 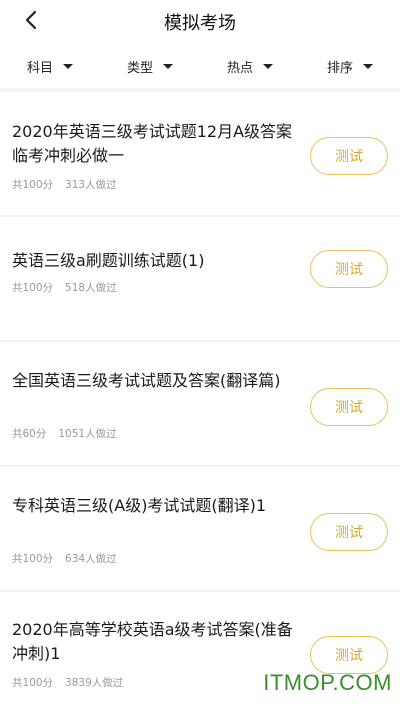 What do you see at coordinates (108, 260) in the screenshot?
I see `exam-title: 英语三级a刷题训练试题(1)` at bounding box center [108, 260].